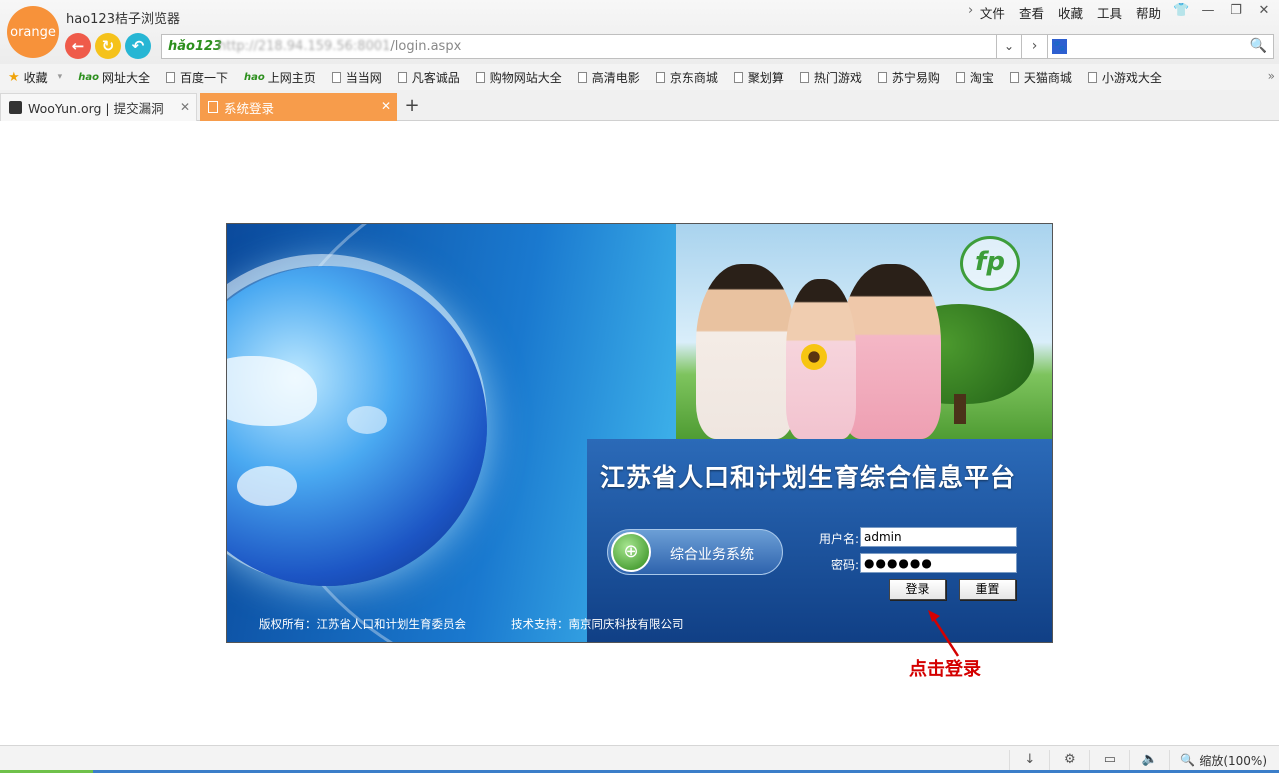 This screenshot has width=1279, height=773. What do you see at coordinates (1181, 10) in the screenshot?
I see `skin-icon: 👕` at bounding box center [1181, 10].